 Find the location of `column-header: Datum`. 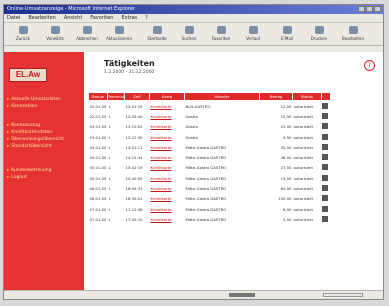

column-header: Datum is located at coordinates (98, 96).